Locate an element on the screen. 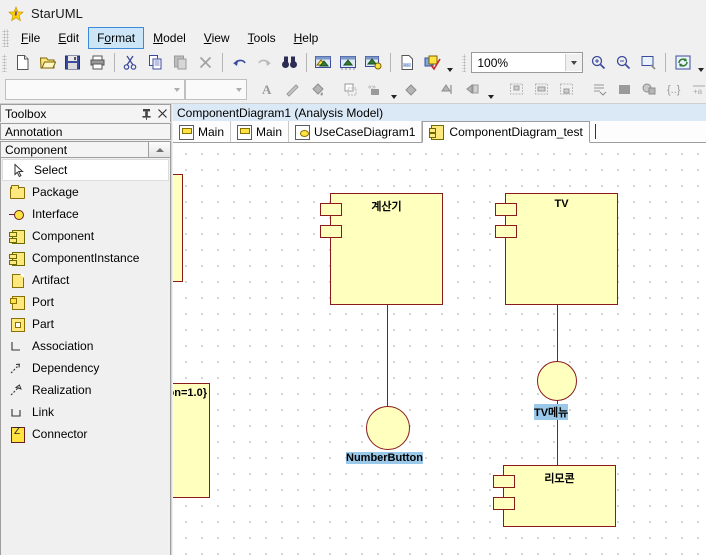  send-to-back-icon is located at coordinates (599, 89).